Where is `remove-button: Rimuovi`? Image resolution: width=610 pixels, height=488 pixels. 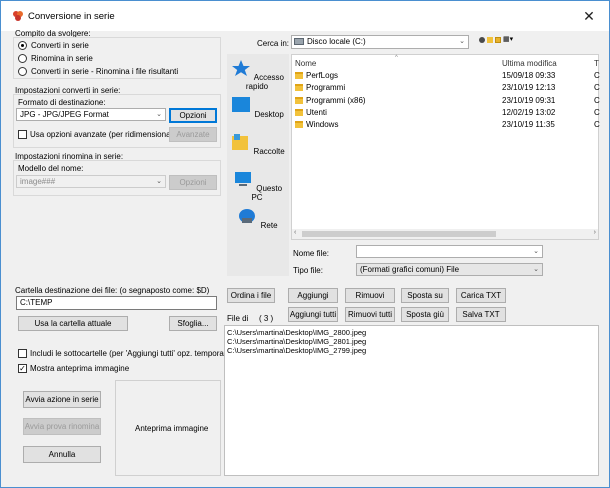 remove-button: Rimuovi is located at coordinates (370, 295).